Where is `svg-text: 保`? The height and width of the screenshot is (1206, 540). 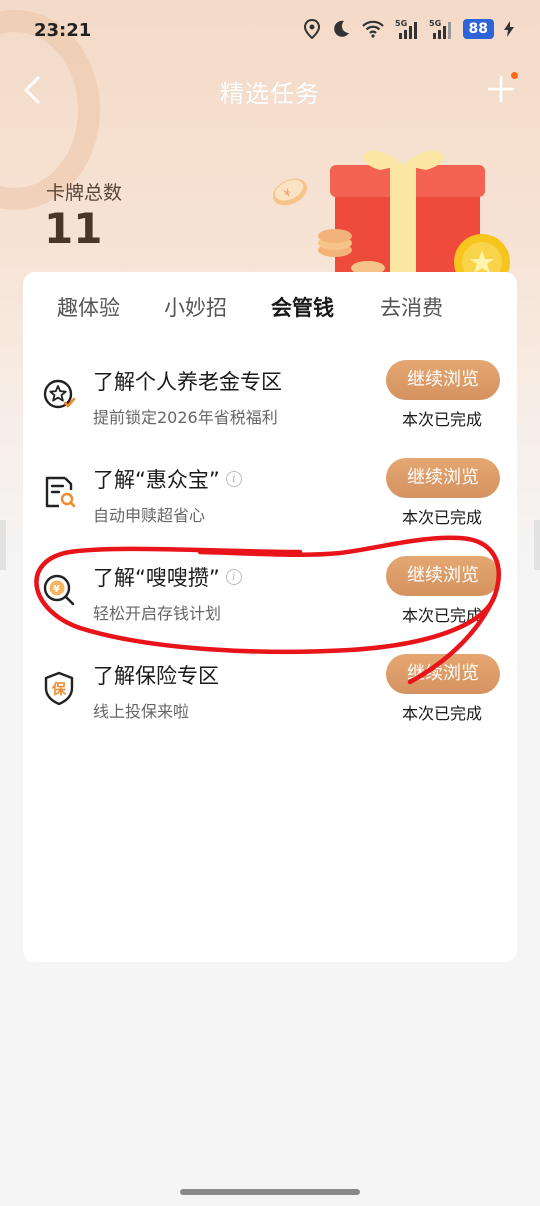
svg-text: 保 is located at coordinates (59, 689).